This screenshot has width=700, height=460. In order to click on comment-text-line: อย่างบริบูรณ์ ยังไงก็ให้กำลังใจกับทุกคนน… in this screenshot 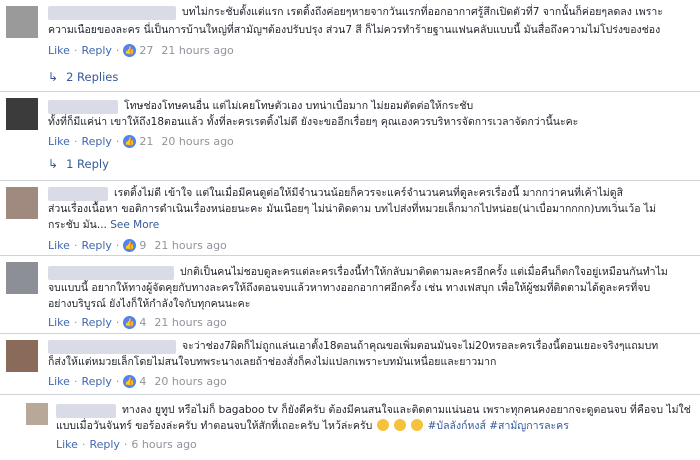, I will do `click(149, 304)`.